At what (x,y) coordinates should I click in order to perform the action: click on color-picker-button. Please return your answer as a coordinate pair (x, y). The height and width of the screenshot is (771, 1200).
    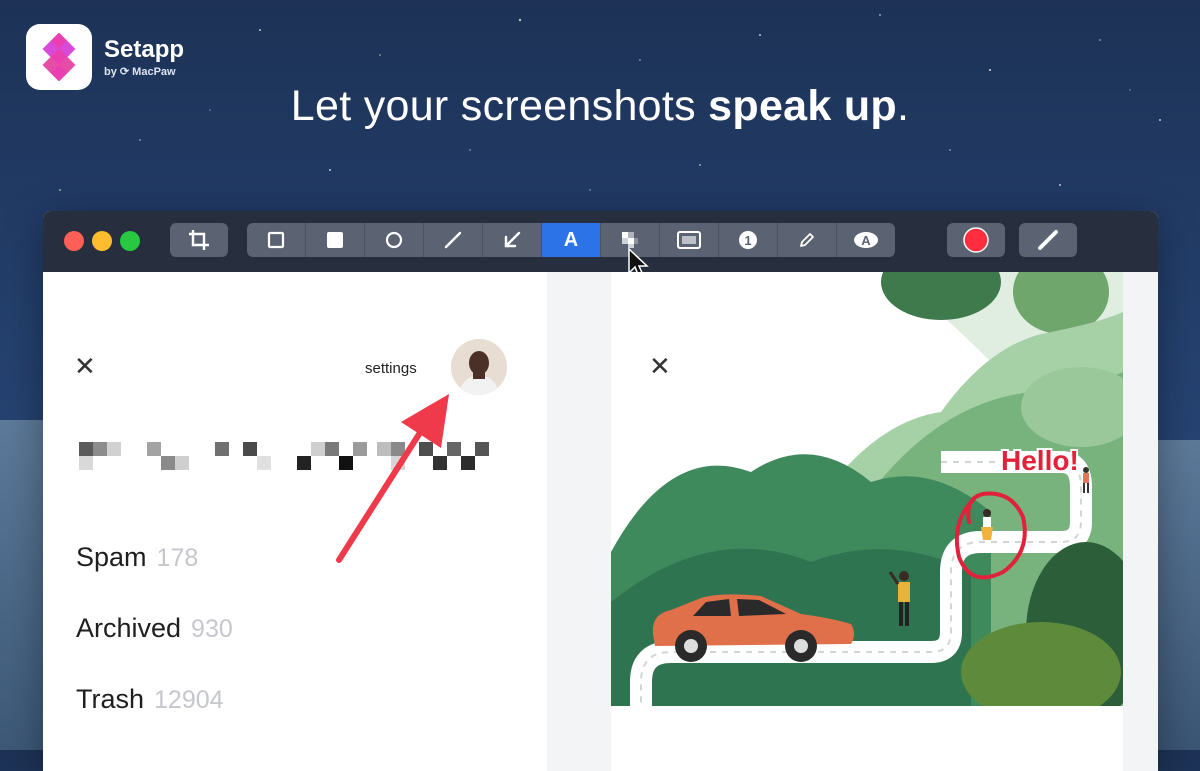
    Looking at the image, I should click on (976, 240).